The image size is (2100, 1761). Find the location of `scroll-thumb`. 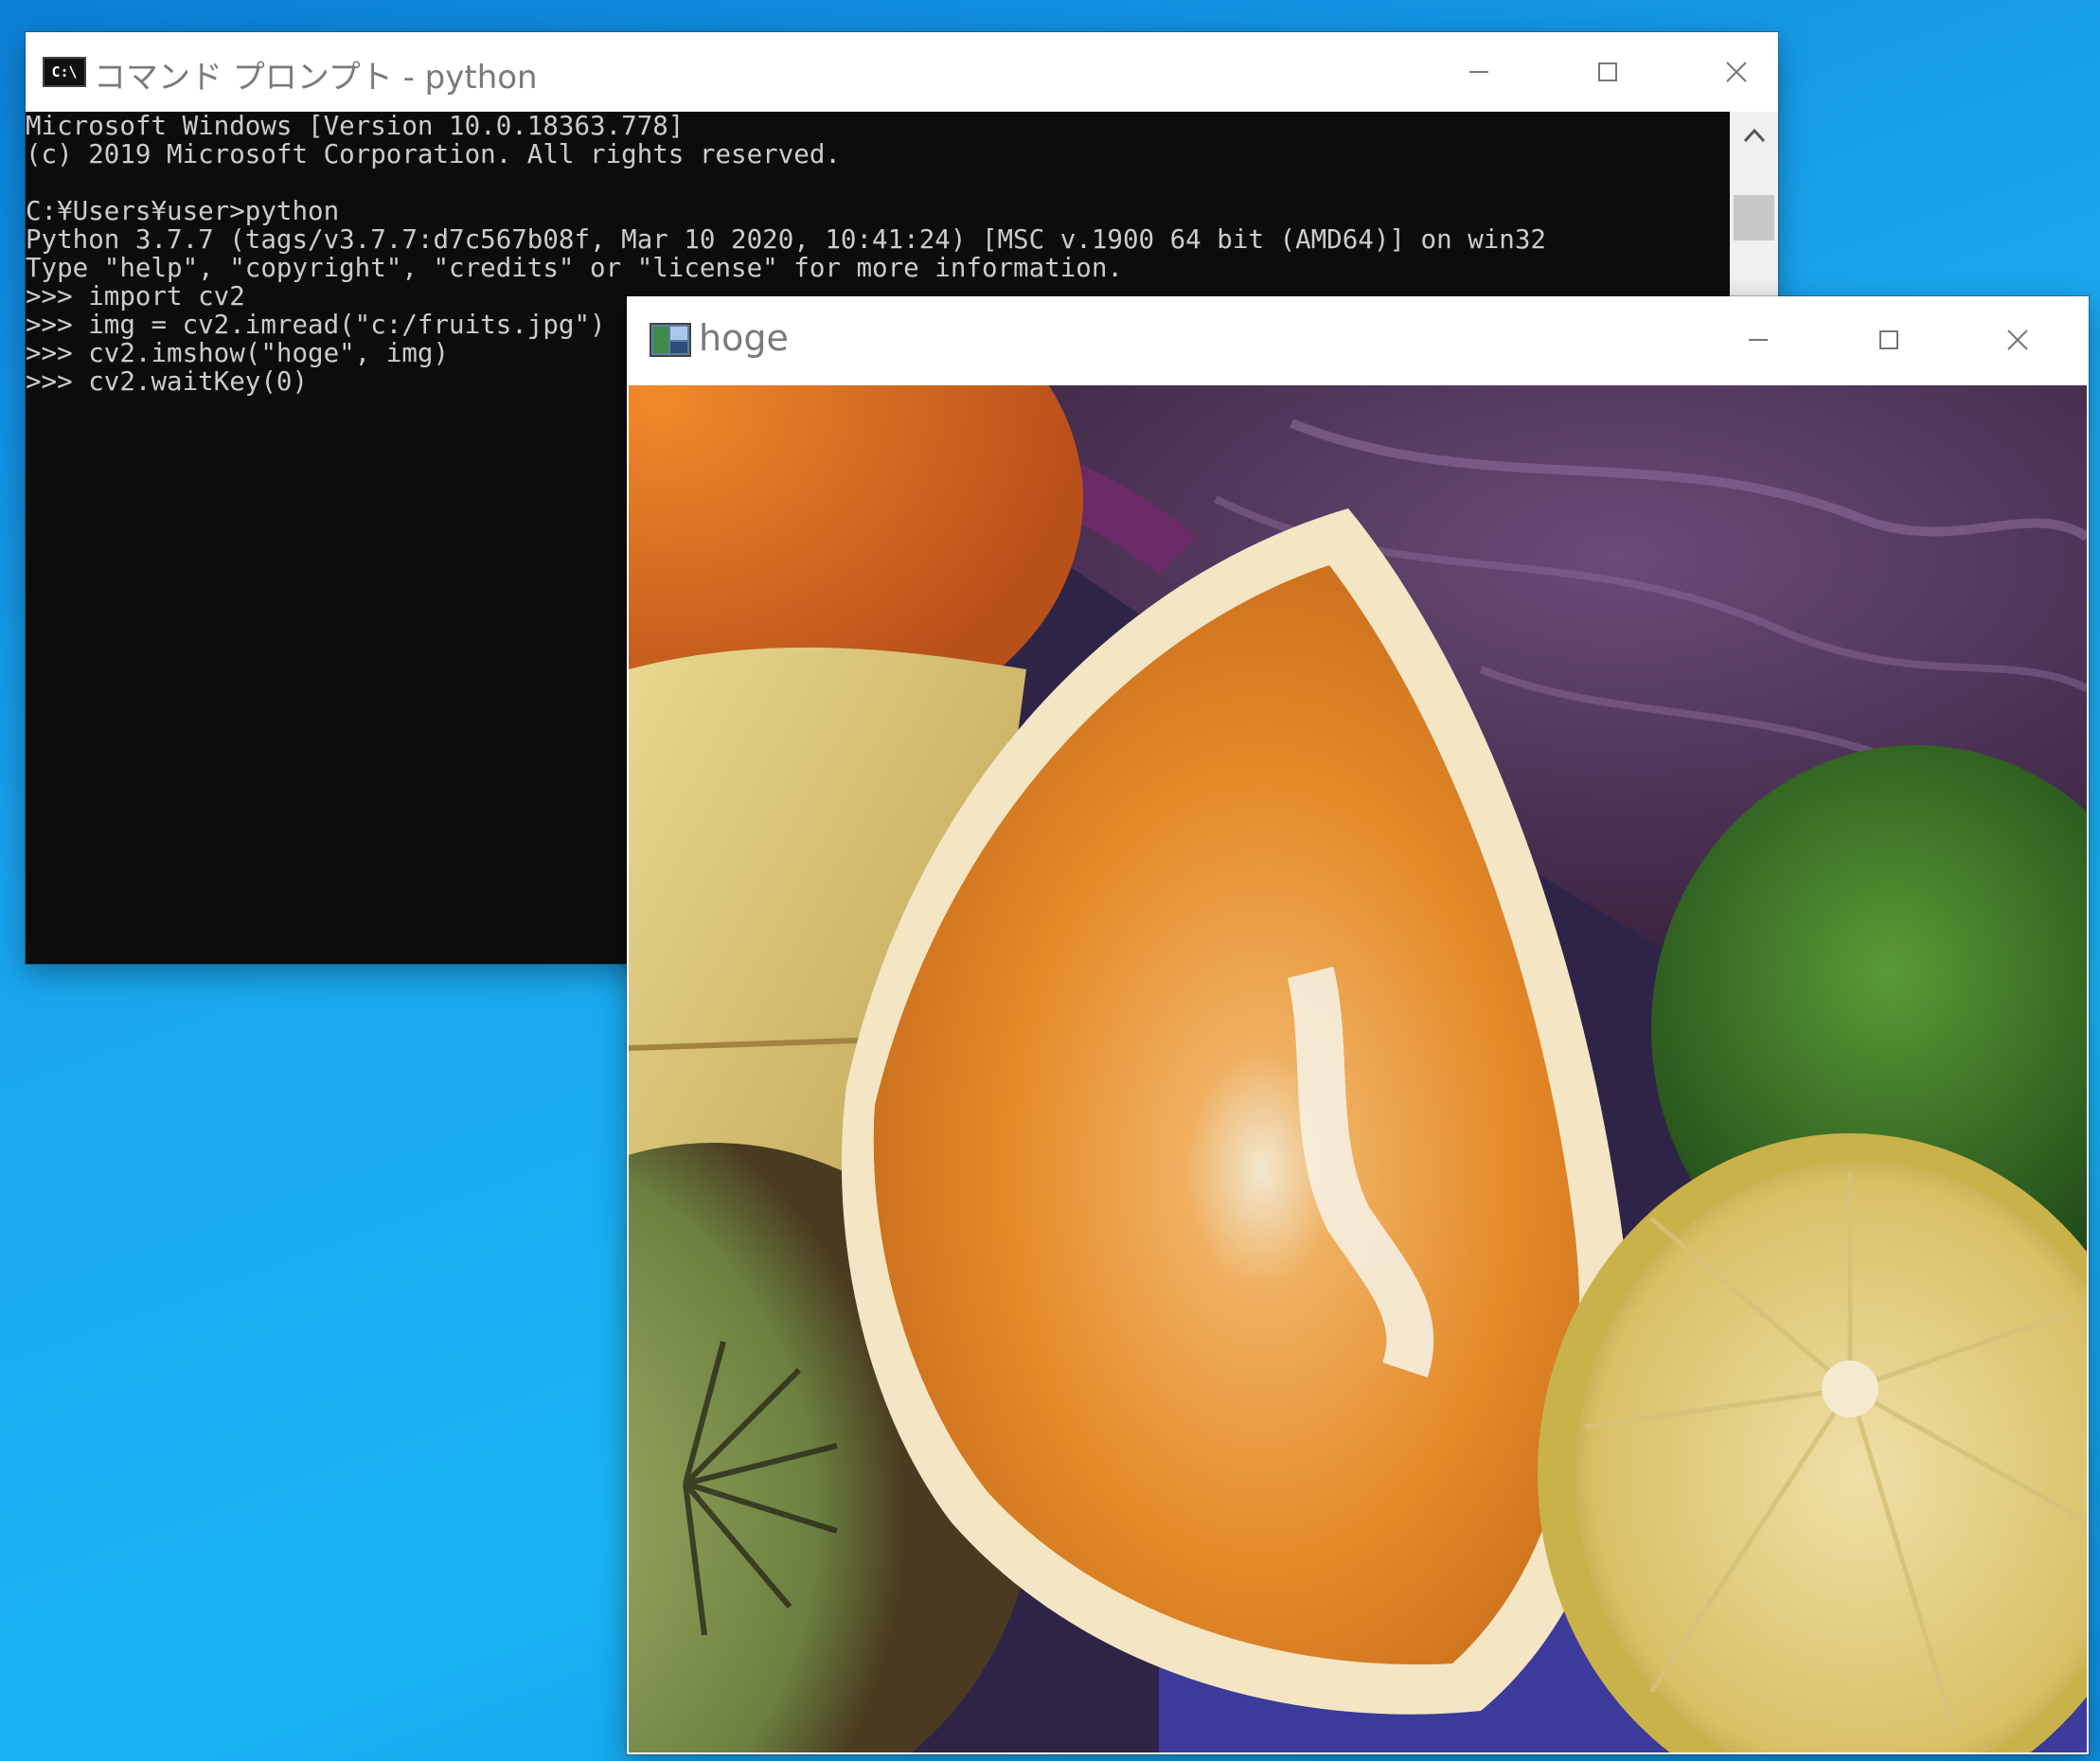

scroll-thumb is located at coordinates (1754, 217).